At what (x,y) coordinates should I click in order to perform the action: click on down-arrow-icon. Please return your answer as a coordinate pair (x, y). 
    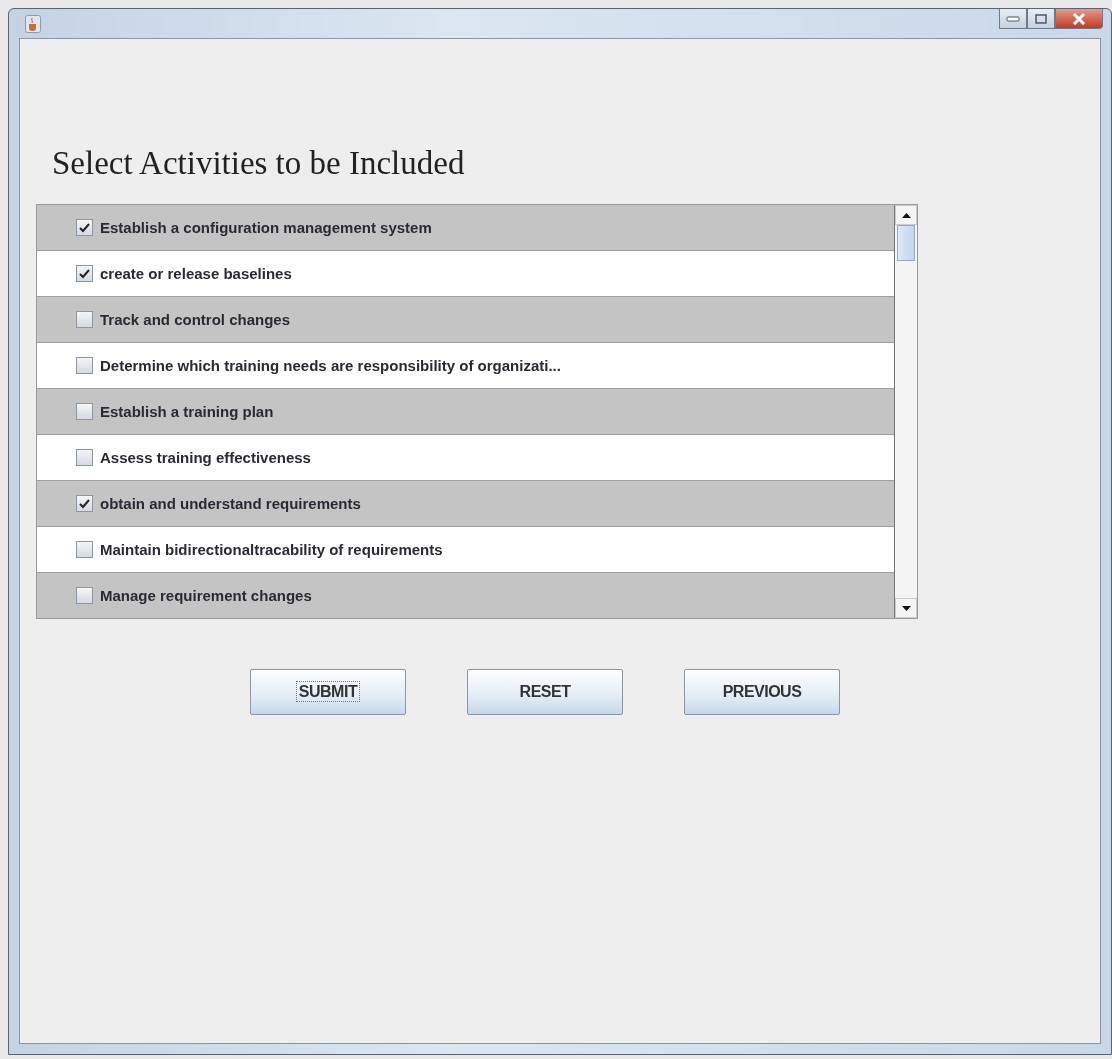
    Looking at the image, I should click on (906, 608).